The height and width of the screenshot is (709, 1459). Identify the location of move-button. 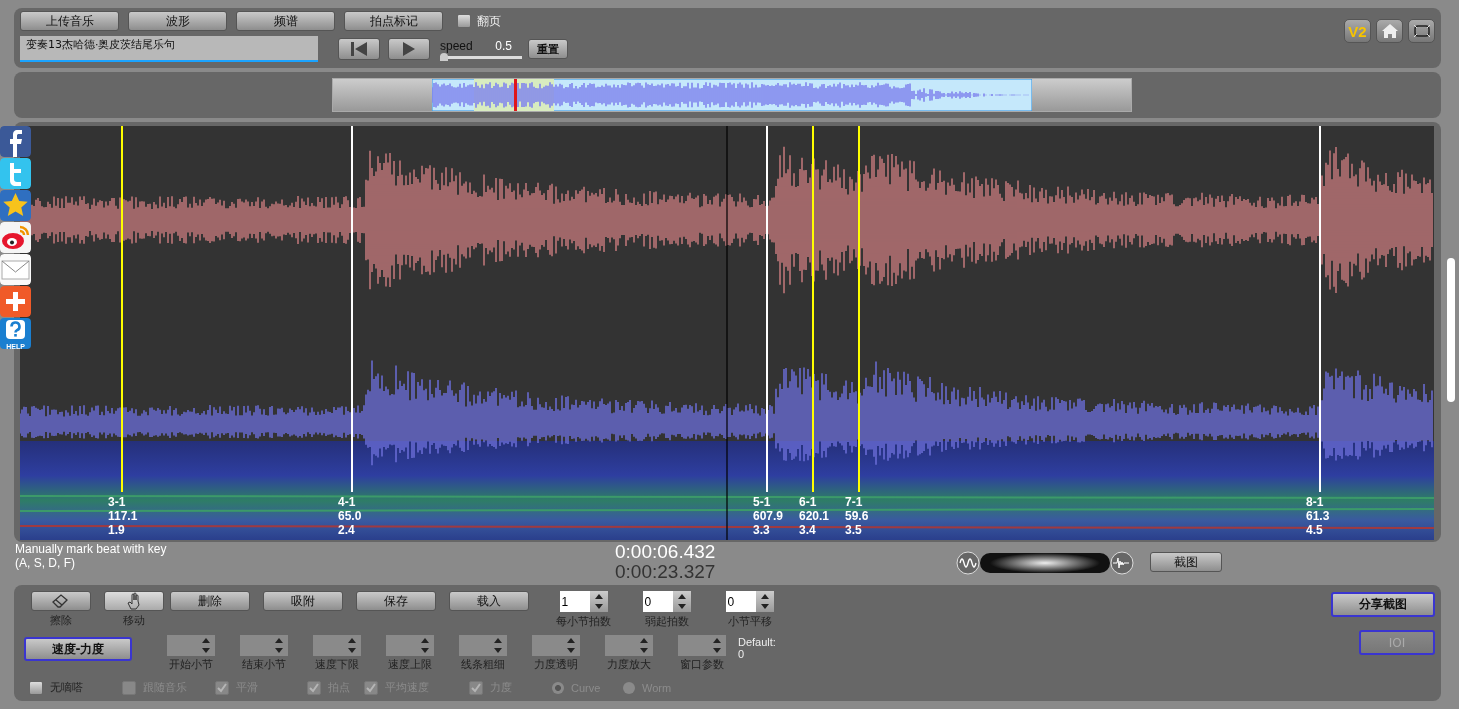
(133, 601).